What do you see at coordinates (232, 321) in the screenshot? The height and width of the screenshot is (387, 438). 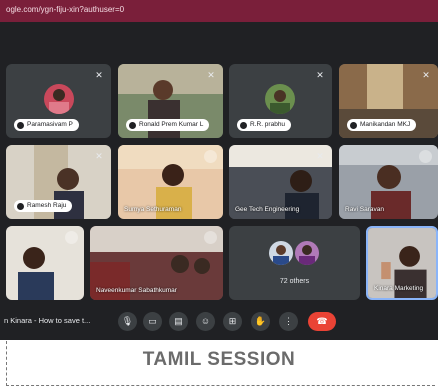 I see `present-icon: ⊞` at bounding box center [232, 321].